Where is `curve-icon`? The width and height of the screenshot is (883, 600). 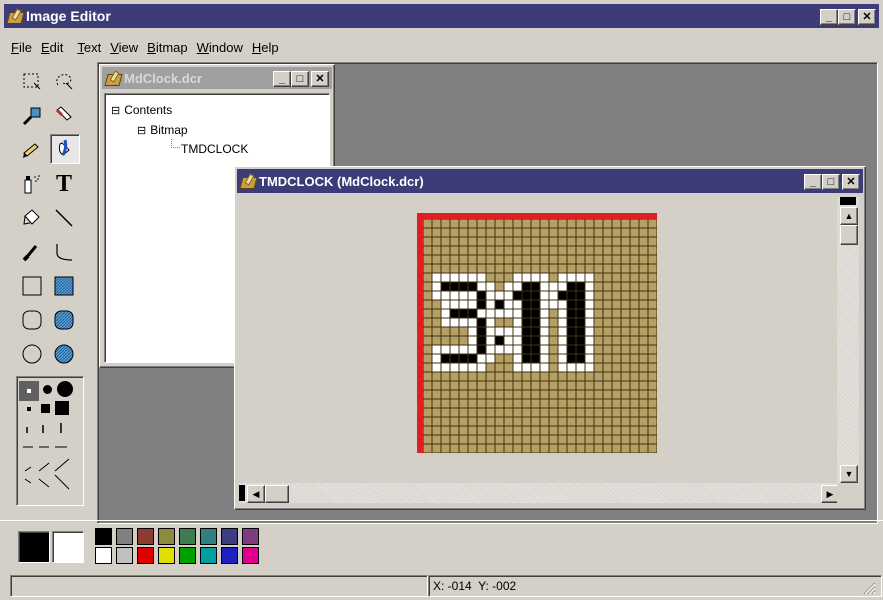
curve-icon is located at coordinates (64, 252).